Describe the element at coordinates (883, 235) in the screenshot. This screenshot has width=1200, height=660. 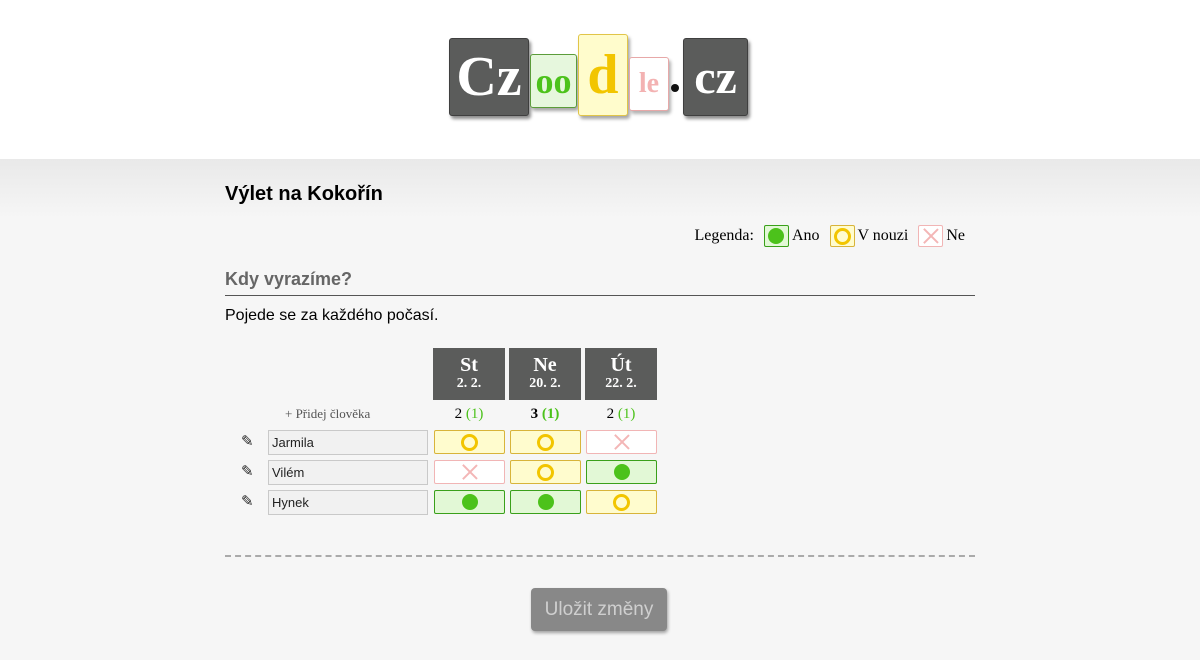
I see `legend-maybe-label: V nouzi` at that location.